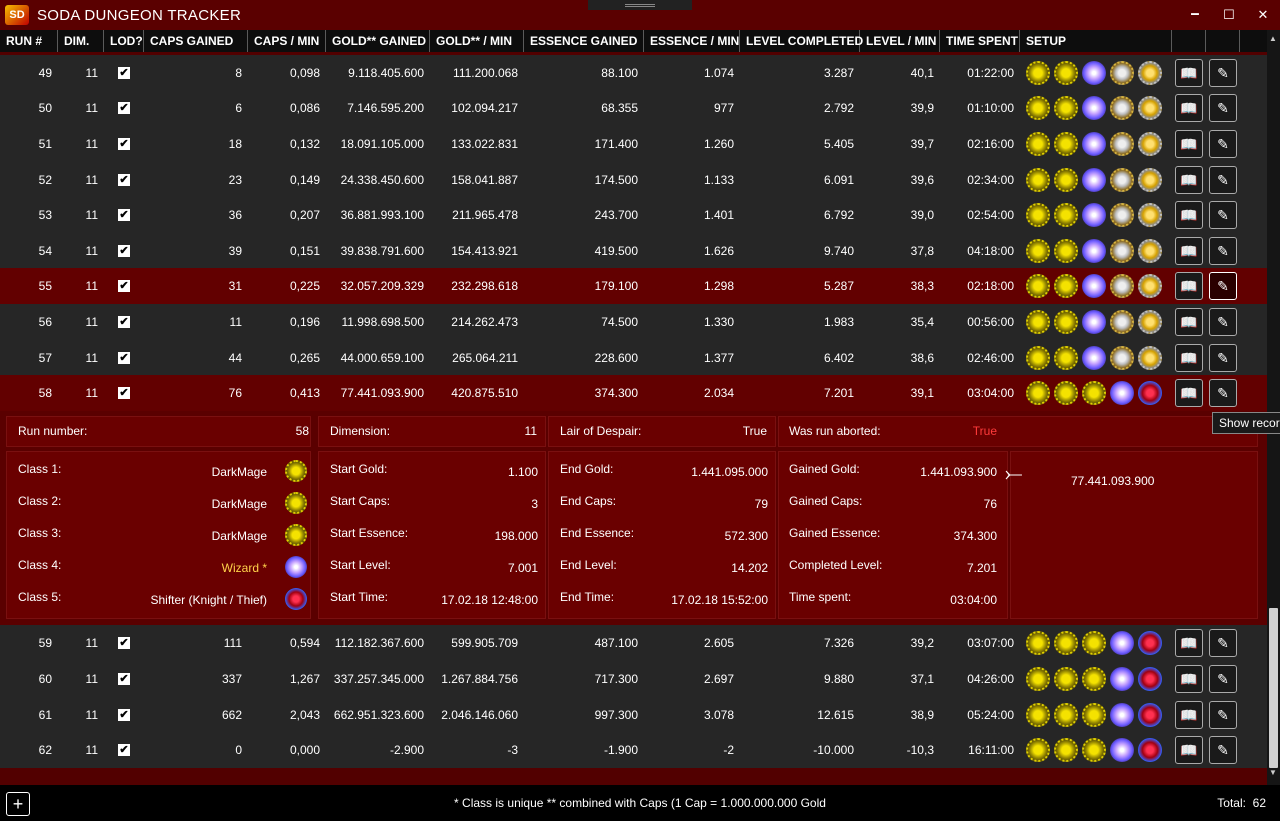  What do you see at coordinates (124, 41) in the screenshot?
I see `column-header-lod: LOD?` at bounding box center [124, 41].